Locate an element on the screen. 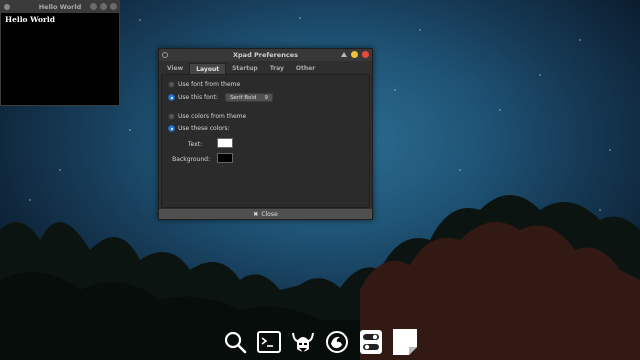 The height and width of the screenshot is (360, 640). close-label: Close is located at coordinates (269, 214).